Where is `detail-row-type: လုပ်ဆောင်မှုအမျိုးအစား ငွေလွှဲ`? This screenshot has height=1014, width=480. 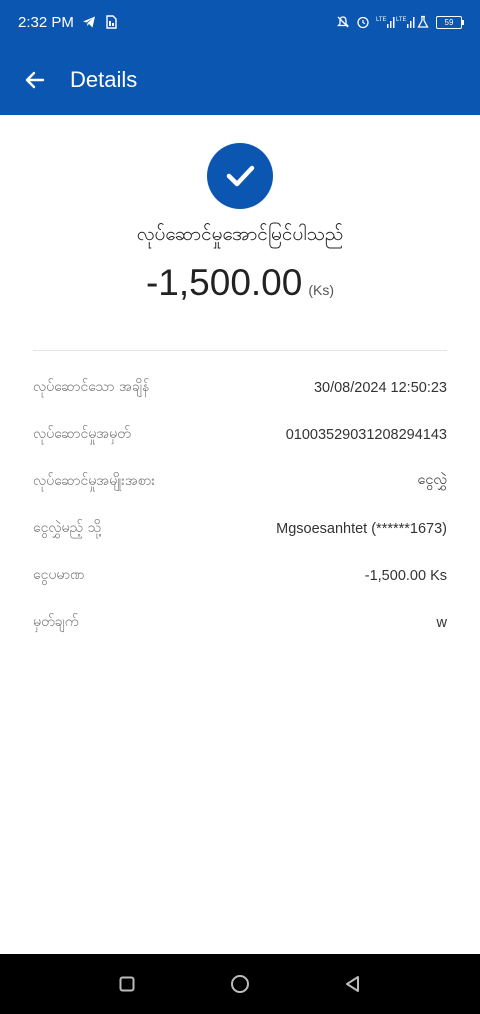
detail-row-type: လုပ်ဆောင်မှုအမျိုးအစား ငွေလွှဲ is located at coordinates (240, 481).